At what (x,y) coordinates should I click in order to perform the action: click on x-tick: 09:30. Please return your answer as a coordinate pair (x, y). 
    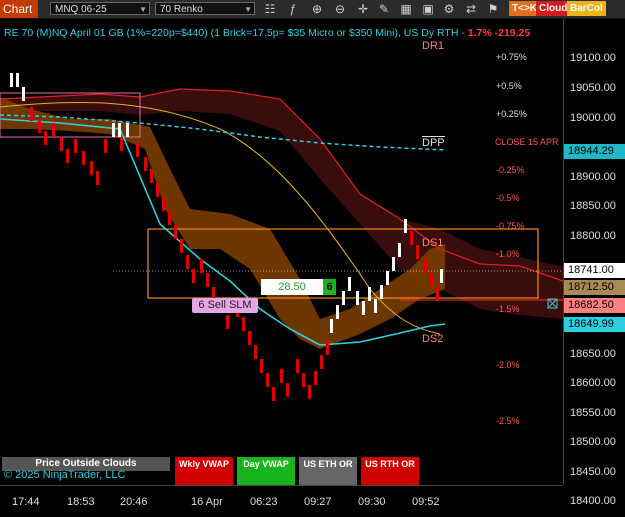
    Looking at the image, I should click on (372, 502).